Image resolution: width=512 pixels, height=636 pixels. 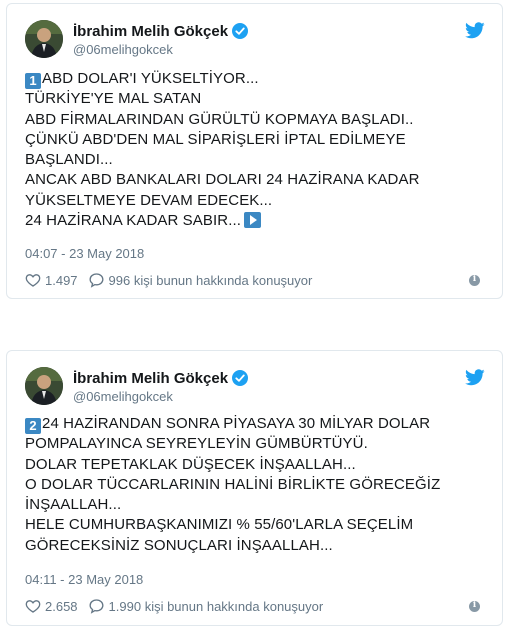 I want to click on timestamp: 04:07 - 23 May 2018, so click(x=84, y=253).